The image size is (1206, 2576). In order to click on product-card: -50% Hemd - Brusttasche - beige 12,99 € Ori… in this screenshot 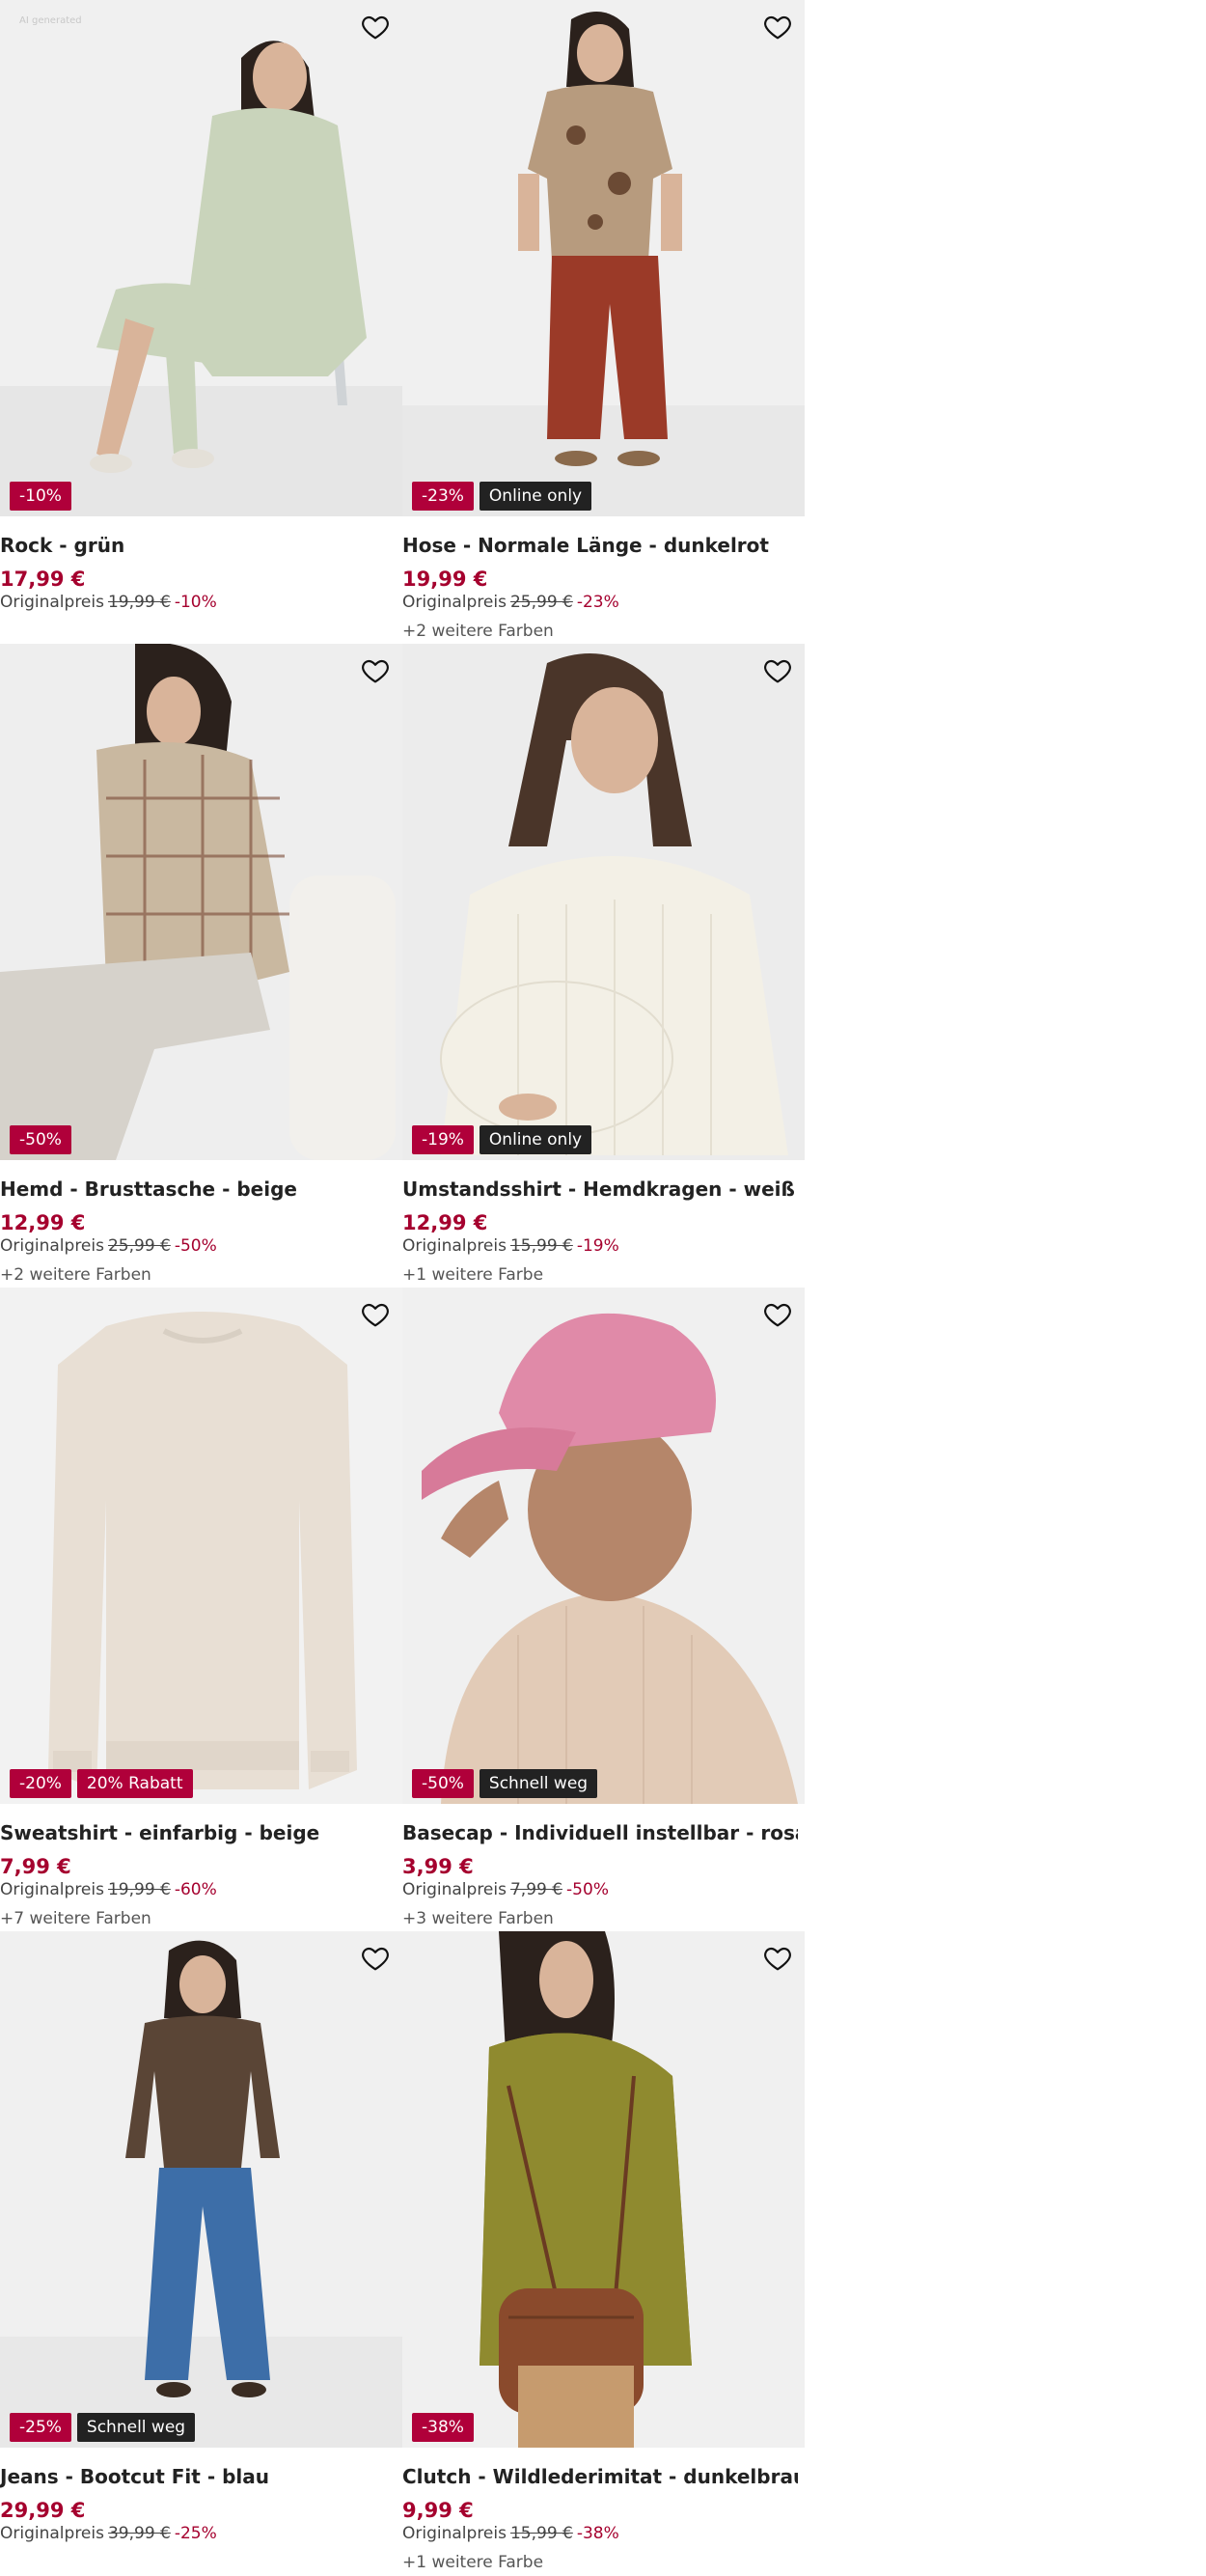, I will do `click(201, 966)`.